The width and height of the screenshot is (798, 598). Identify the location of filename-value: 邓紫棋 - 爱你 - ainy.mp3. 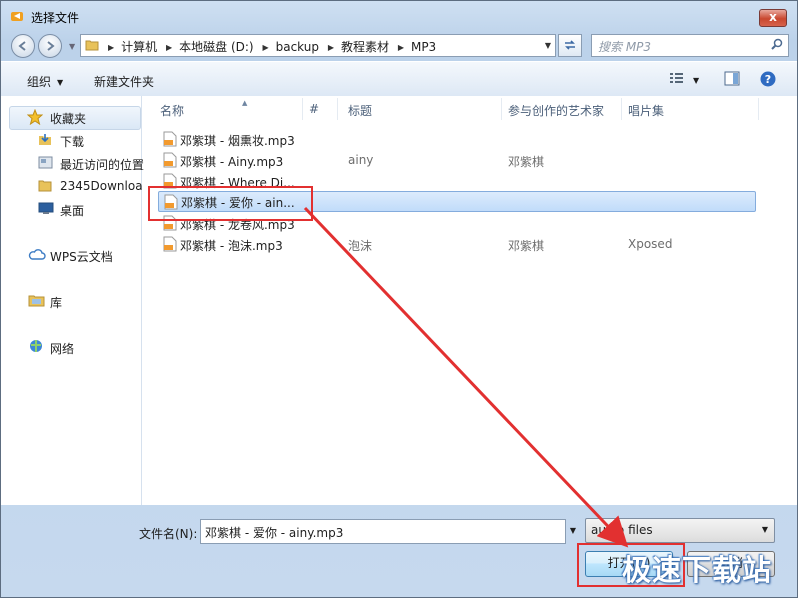
(274, 533).